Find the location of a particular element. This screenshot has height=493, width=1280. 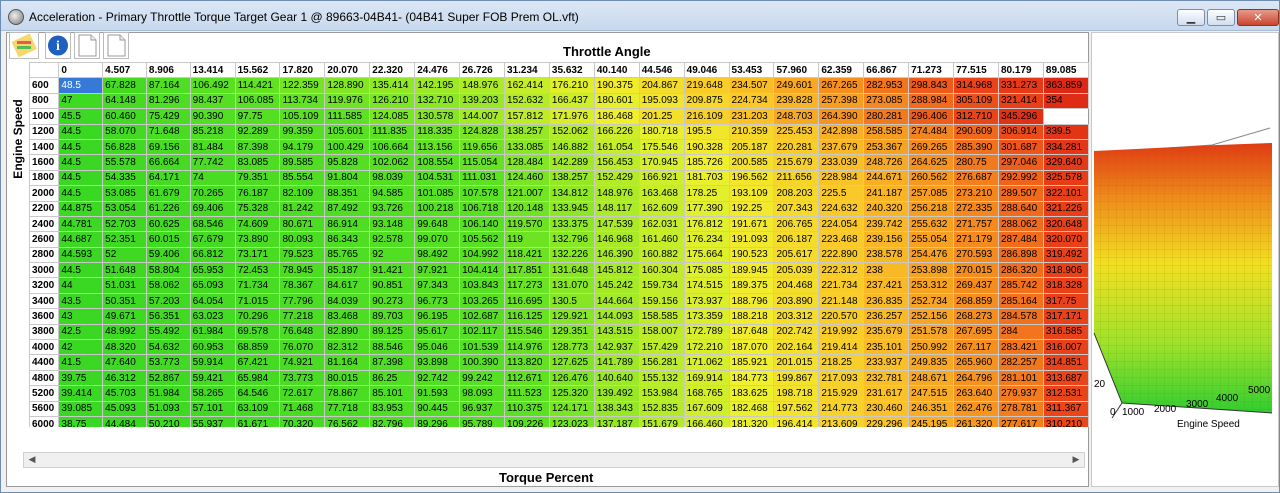

table-cell: 72.453 is located at coordinates (257, 270).